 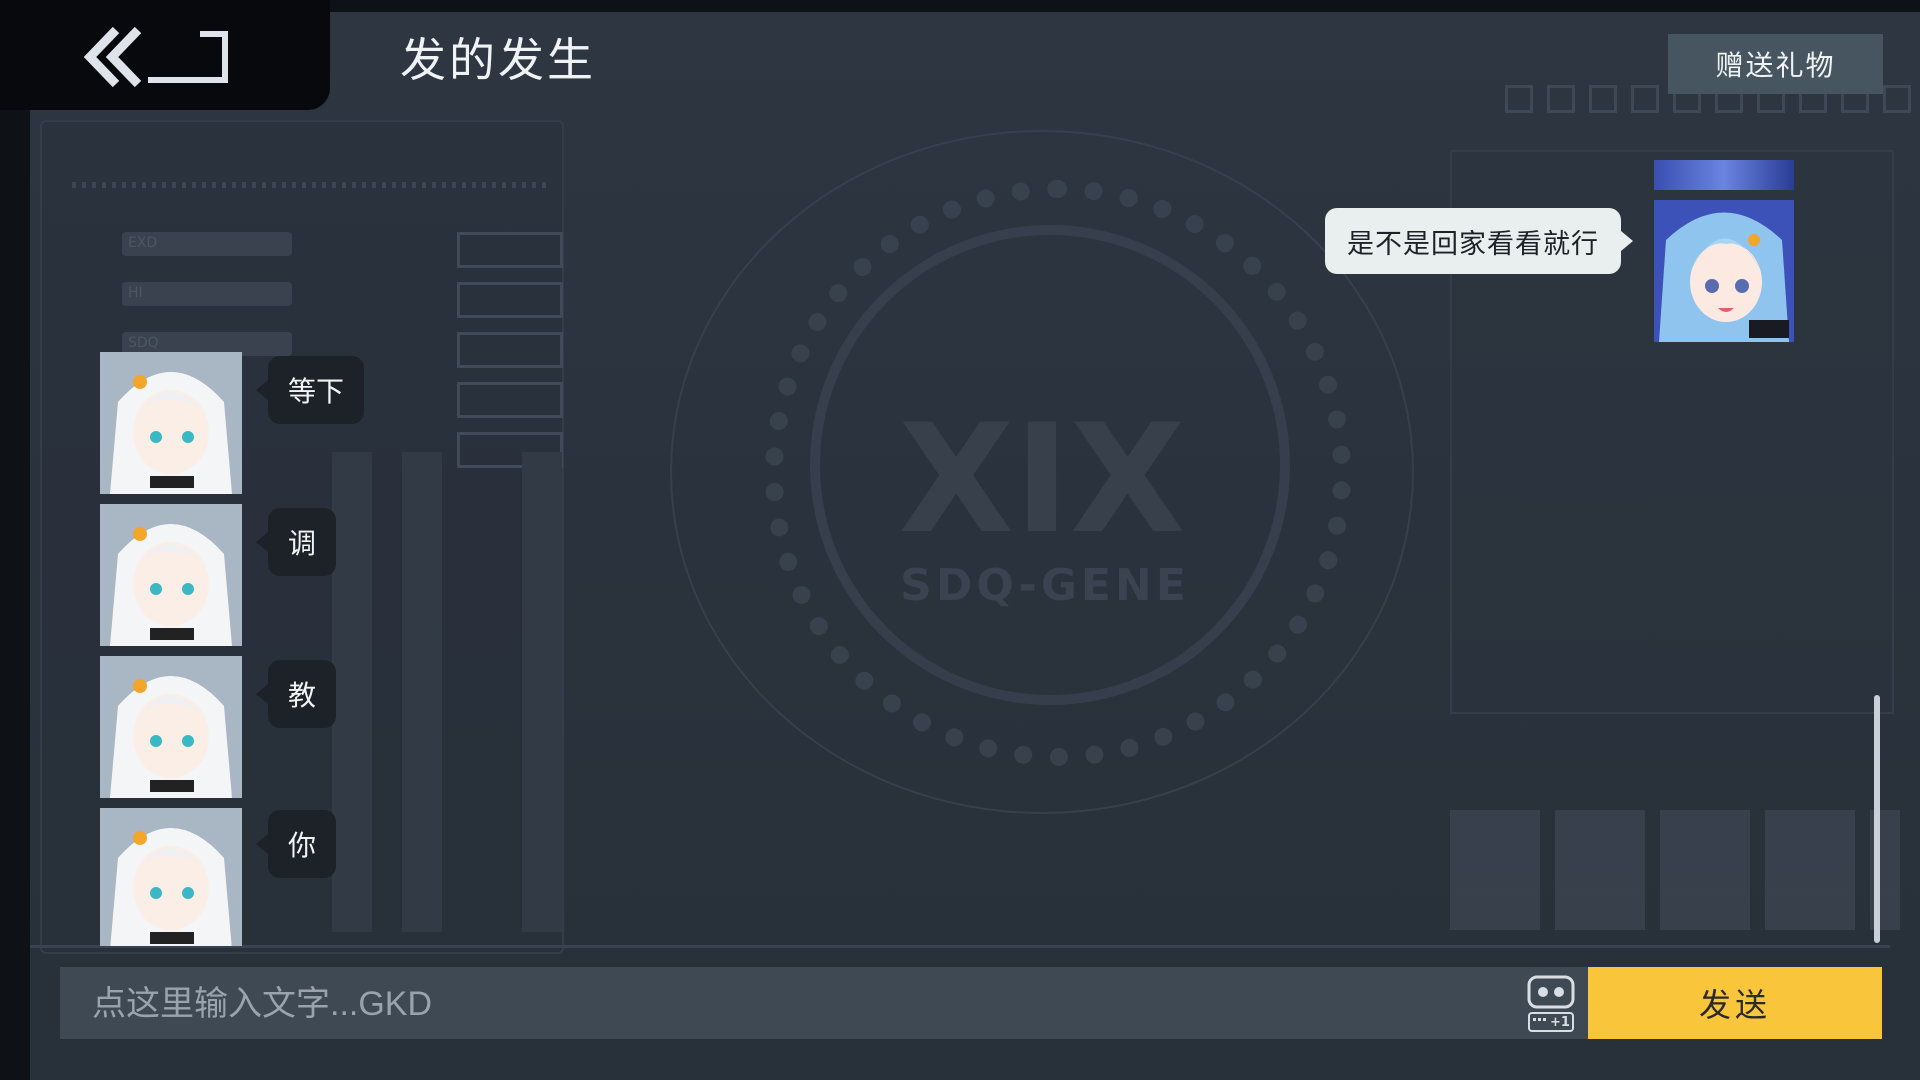 I want to click on back-button, so click(x=160, y=57).